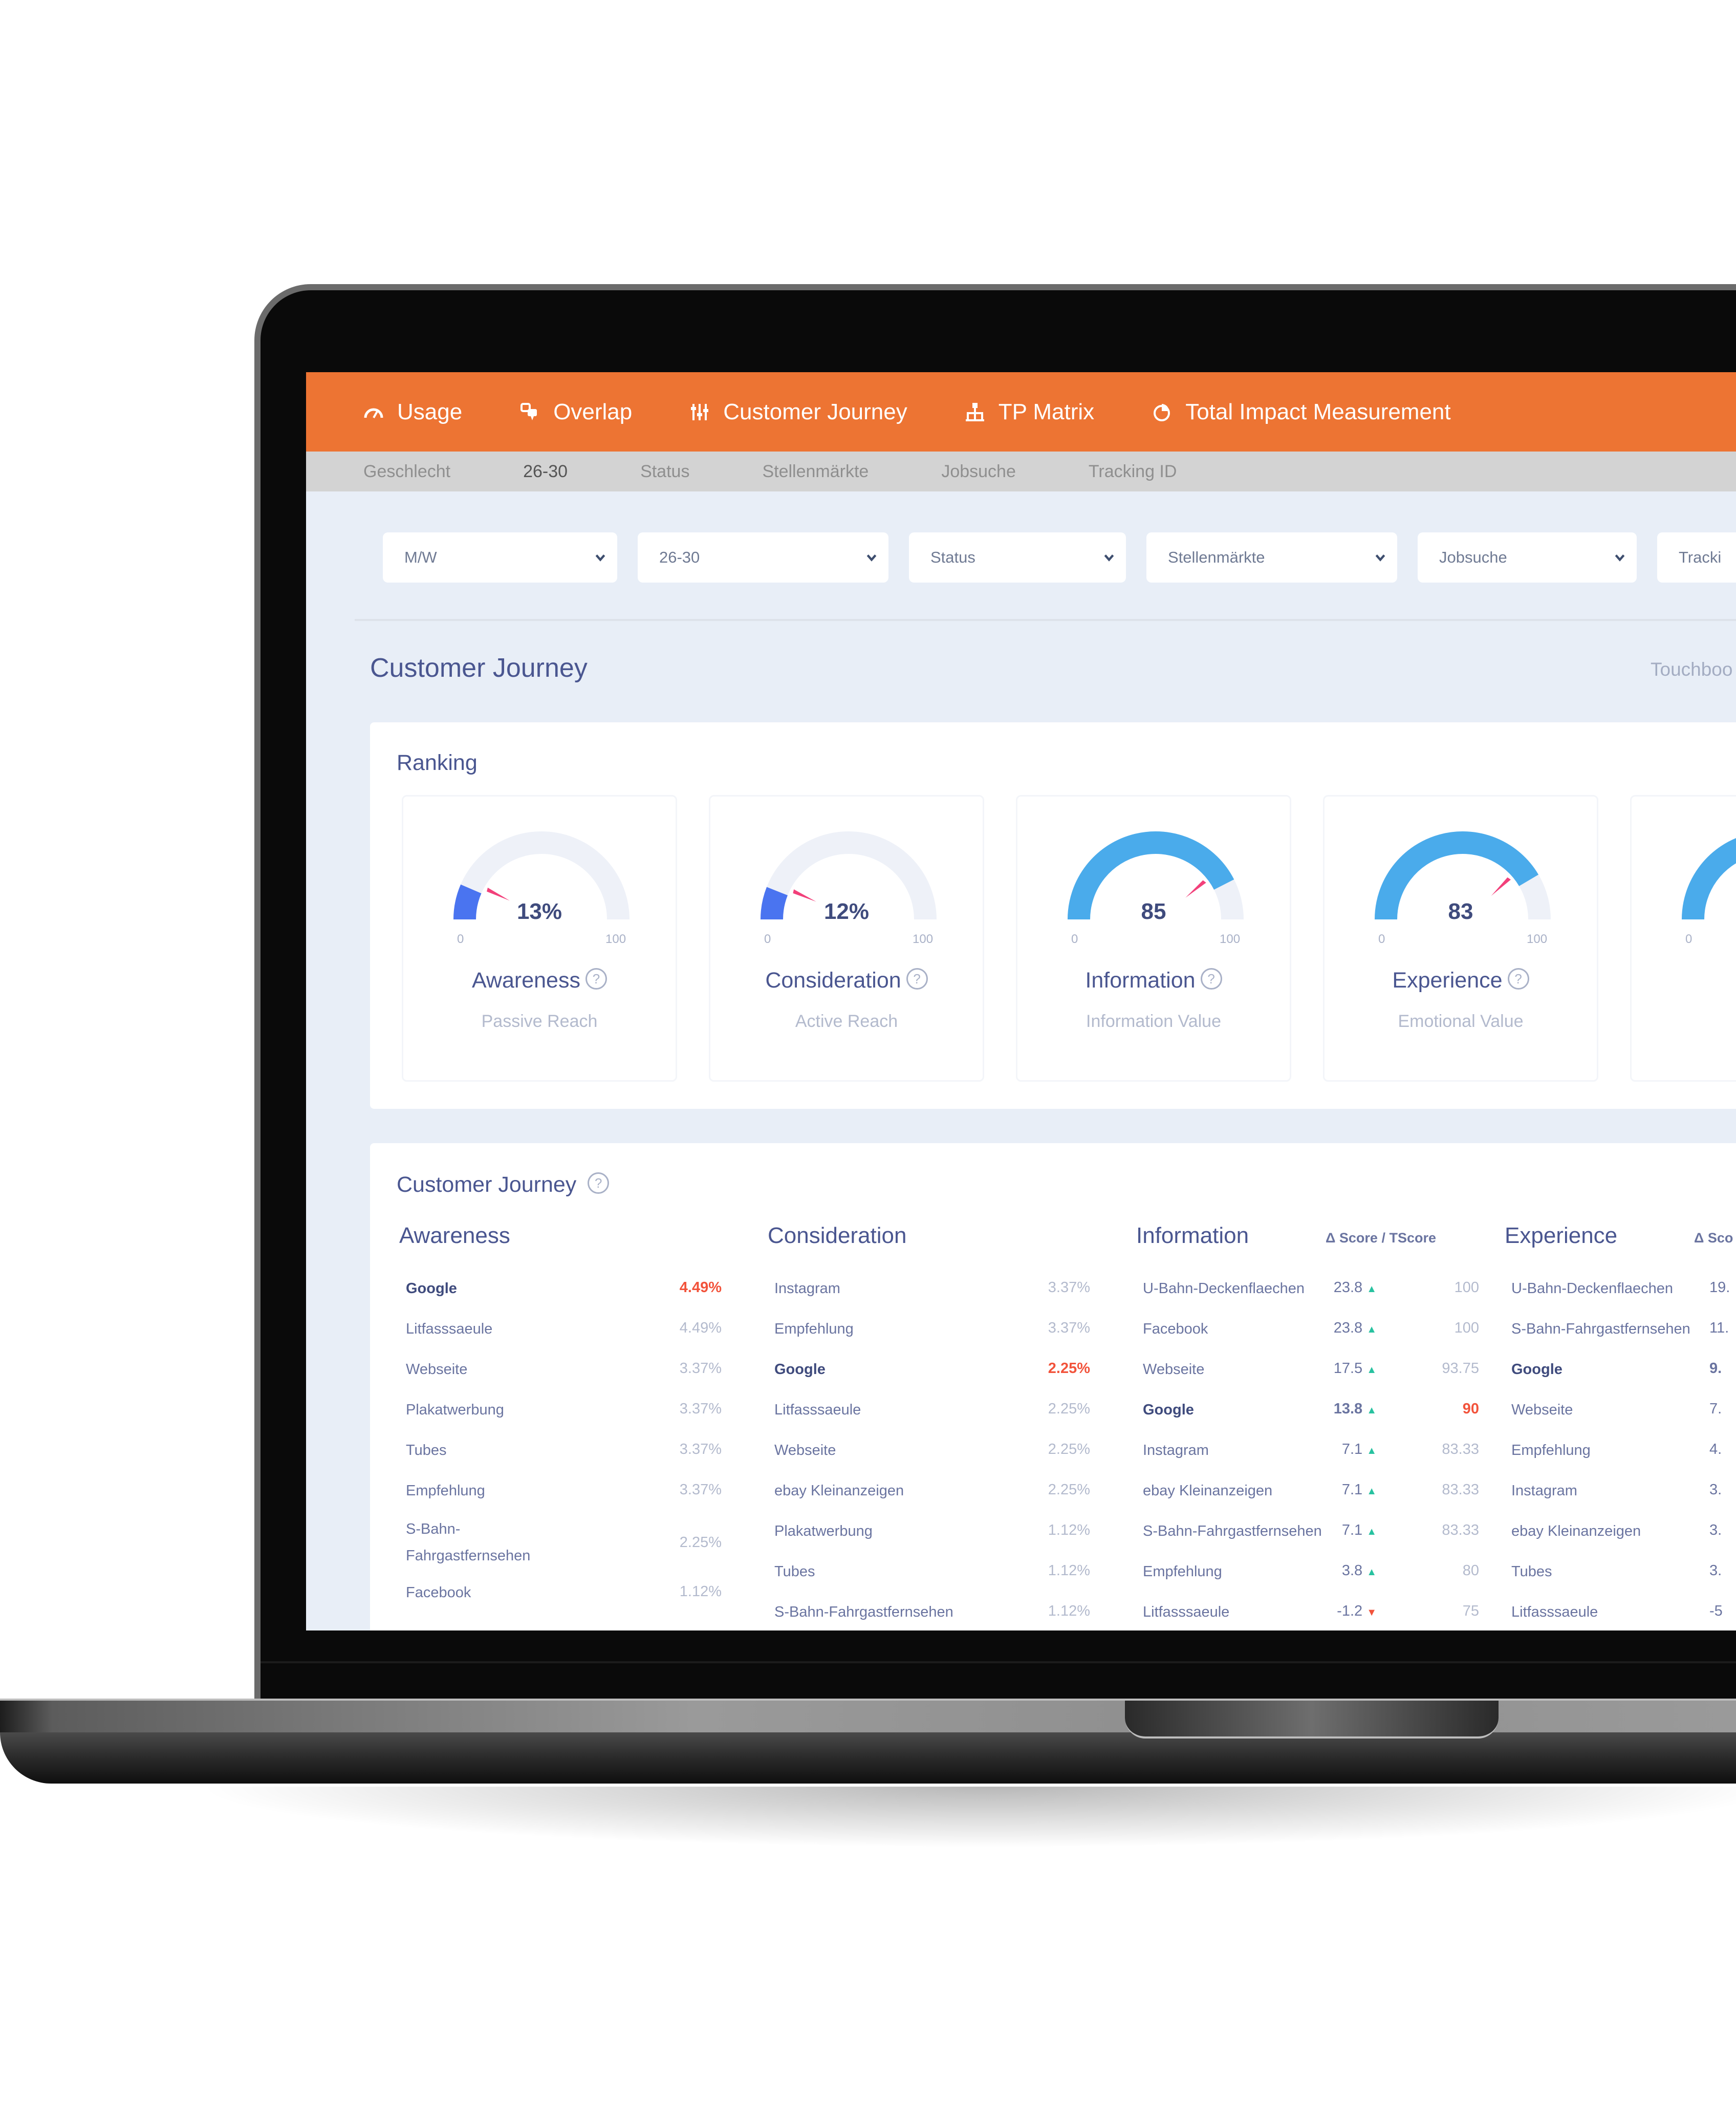  I want to click on filter-summary-age: 26-30, so click(546, 472).